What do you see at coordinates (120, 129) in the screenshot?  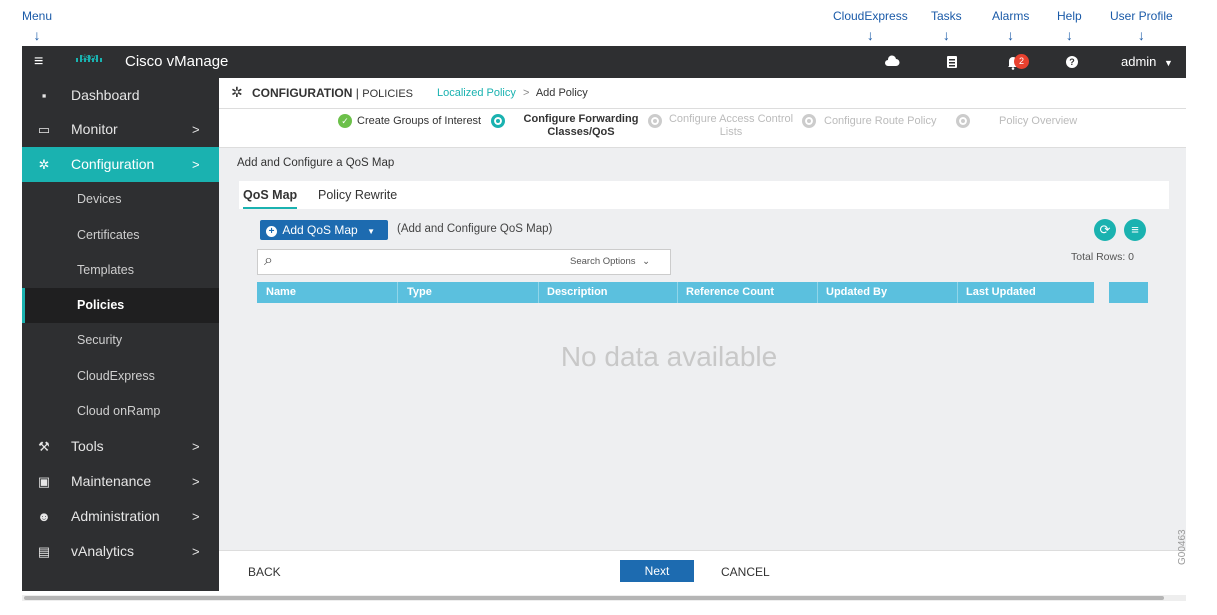 I see `sidebar-item-monitor: ▭ Monitor >` at bounding box center [120, 129].